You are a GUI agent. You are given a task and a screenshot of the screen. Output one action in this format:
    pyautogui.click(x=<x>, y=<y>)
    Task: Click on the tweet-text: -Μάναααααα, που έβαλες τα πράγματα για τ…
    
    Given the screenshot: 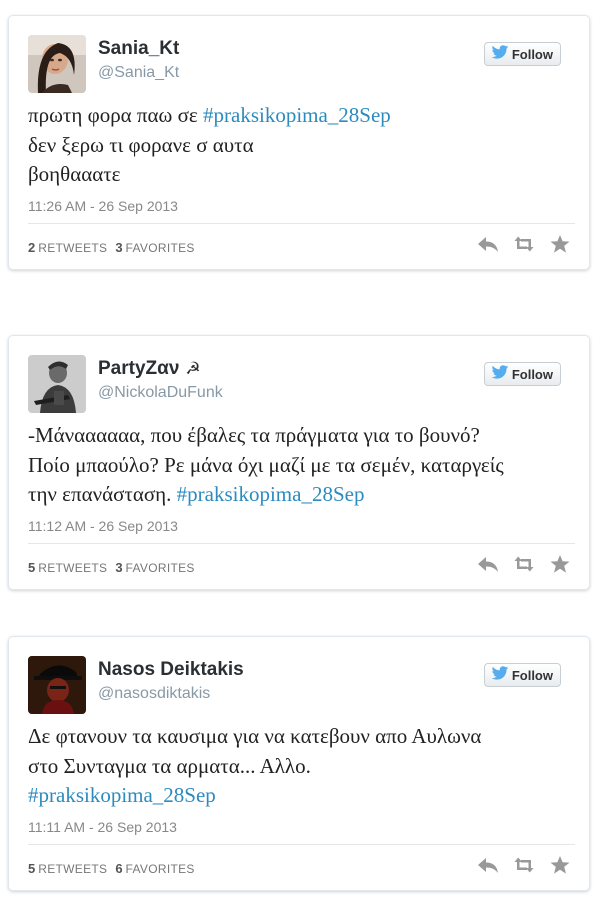 What is the action you would take?
    pyautogui.click(x=300, y=465)
    